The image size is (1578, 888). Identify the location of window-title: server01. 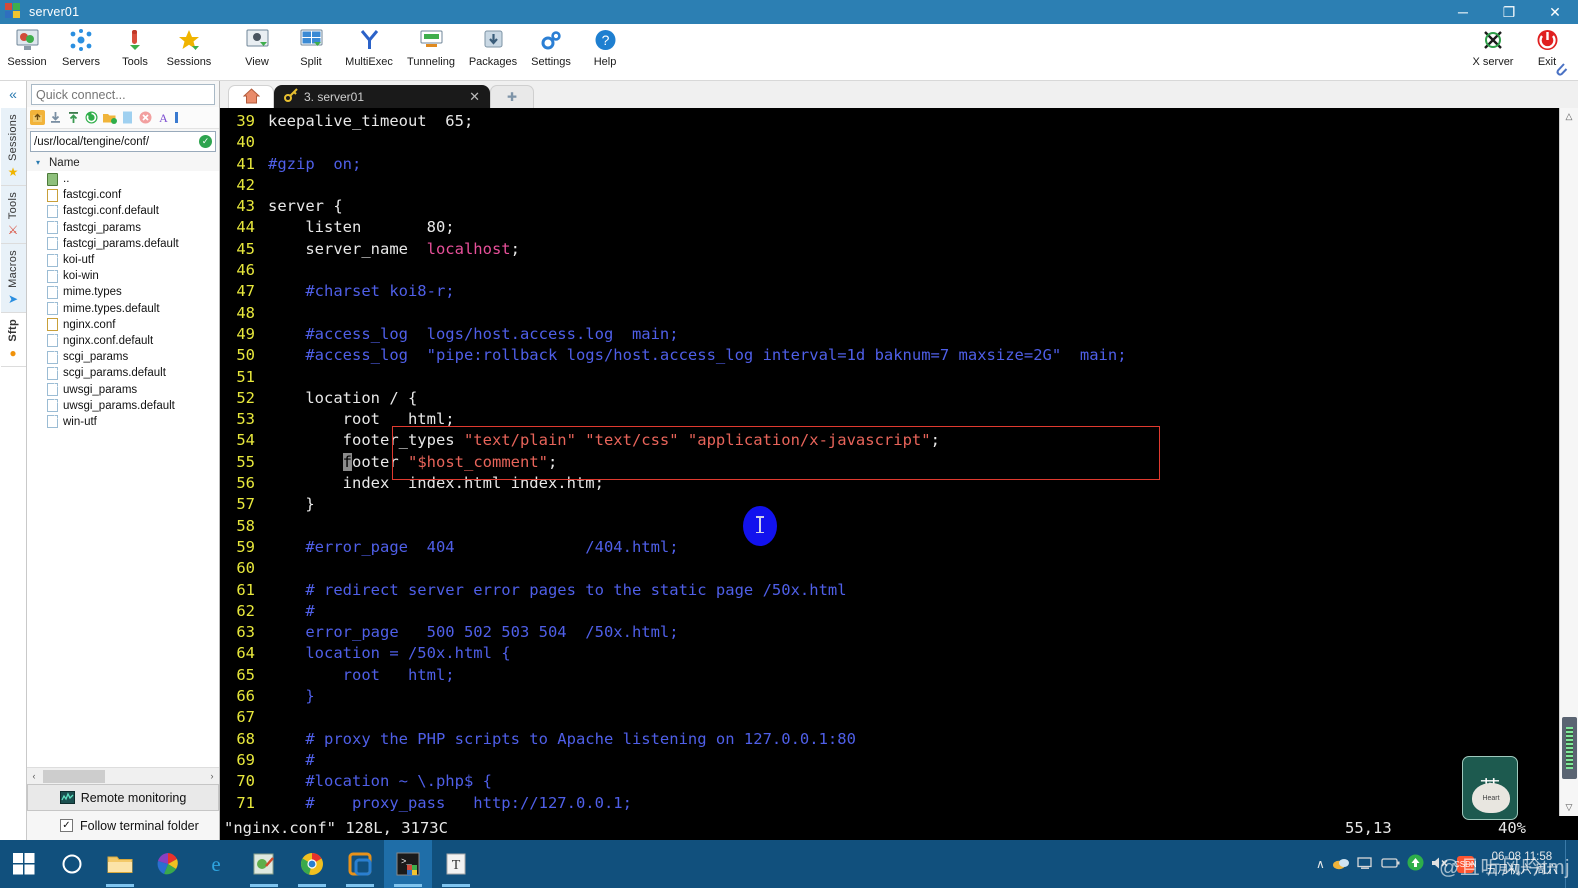
(54, 12).